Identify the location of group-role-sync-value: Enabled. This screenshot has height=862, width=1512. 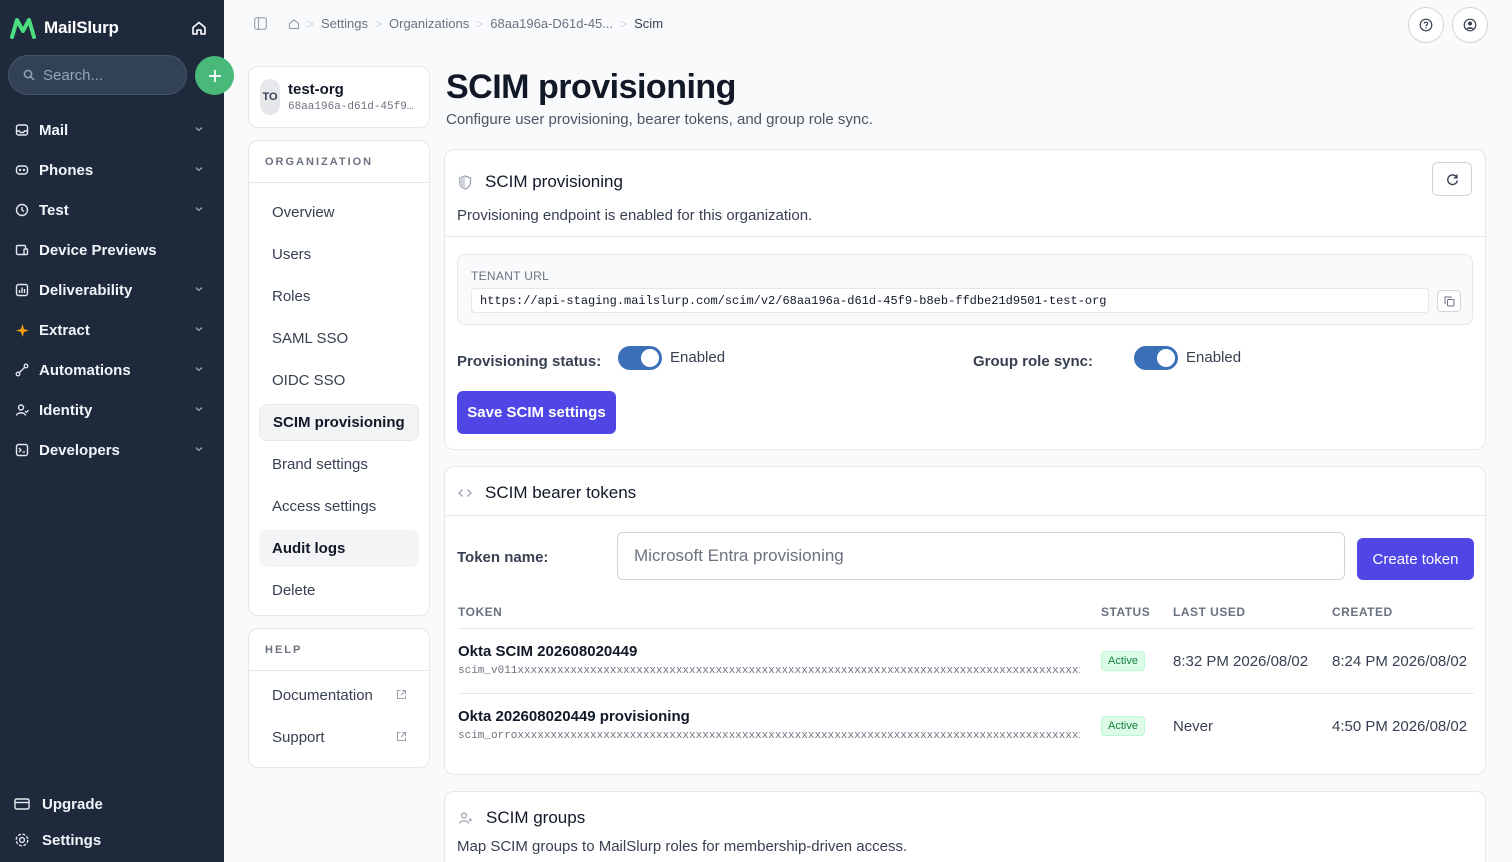
(1214, 357).